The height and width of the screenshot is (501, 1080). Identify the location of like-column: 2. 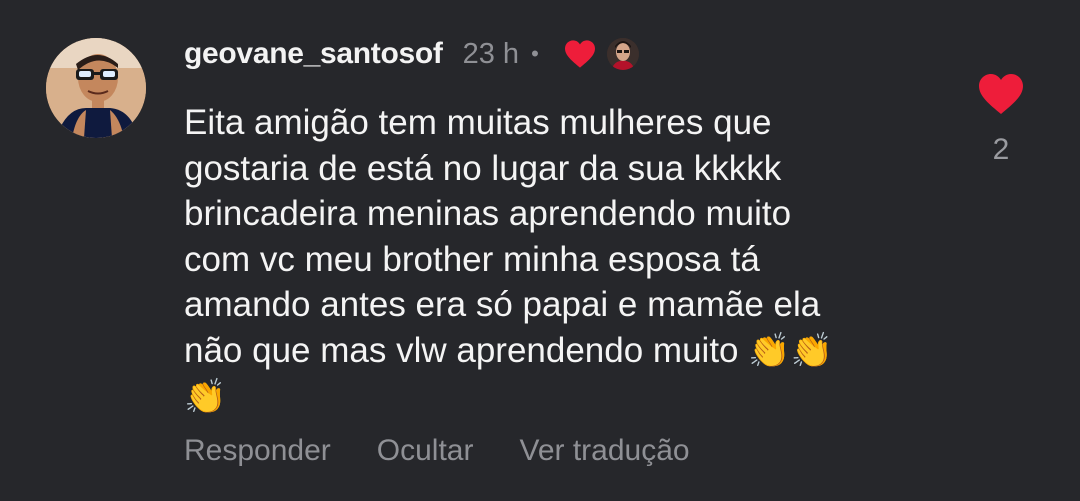
(1001, 119).